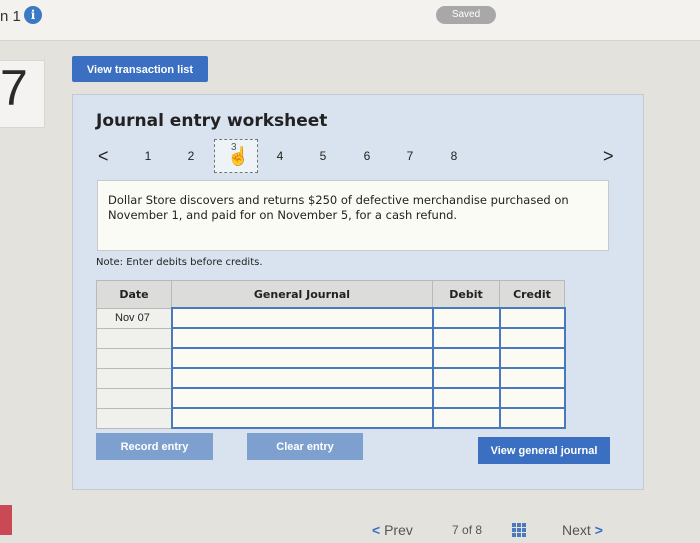 The width and height of the screenshot is (700, 543). Describe the element at coordinates (154, 446) in the screenshot. I see `record-entry-button: Record entry` at that location.